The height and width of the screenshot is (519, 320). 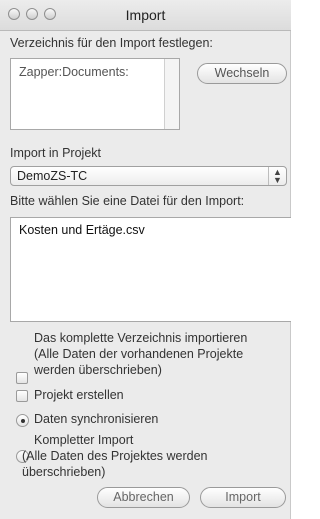 I want to click on sync-data-label: Daten synchronisieren, so click(x=96, y=419).